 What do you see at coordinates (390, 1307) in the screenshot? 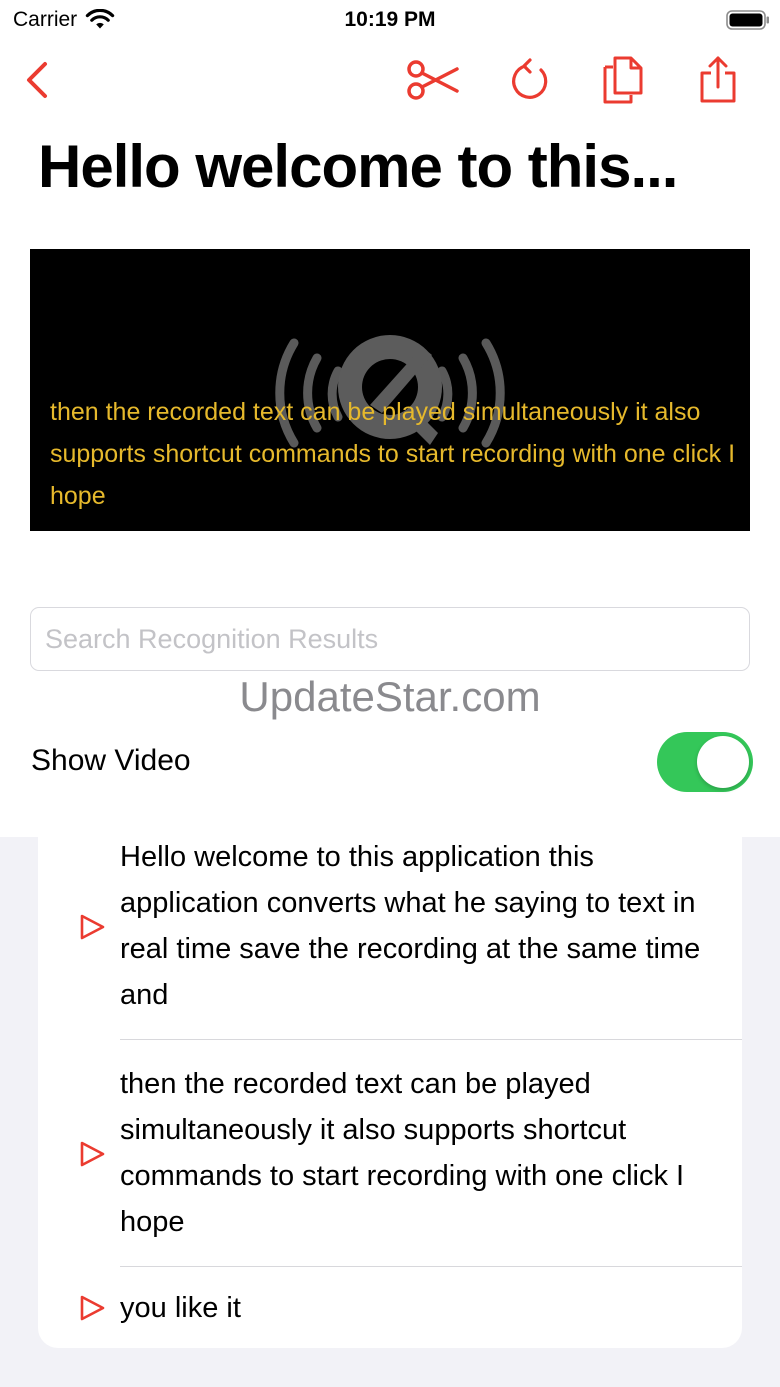
I see `result-row: you like it` at bounding box center [390, 1307].